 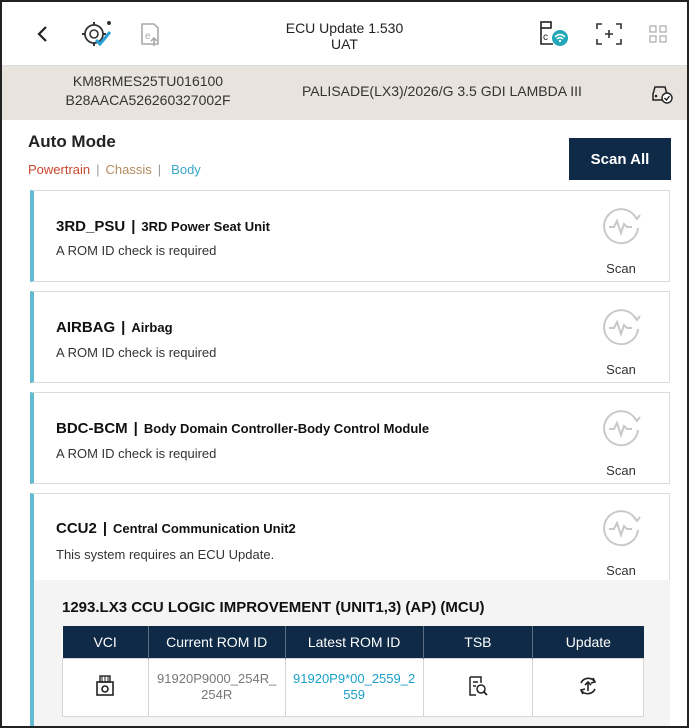 I want to click on svg-text: c, so click(x=545, y=37).